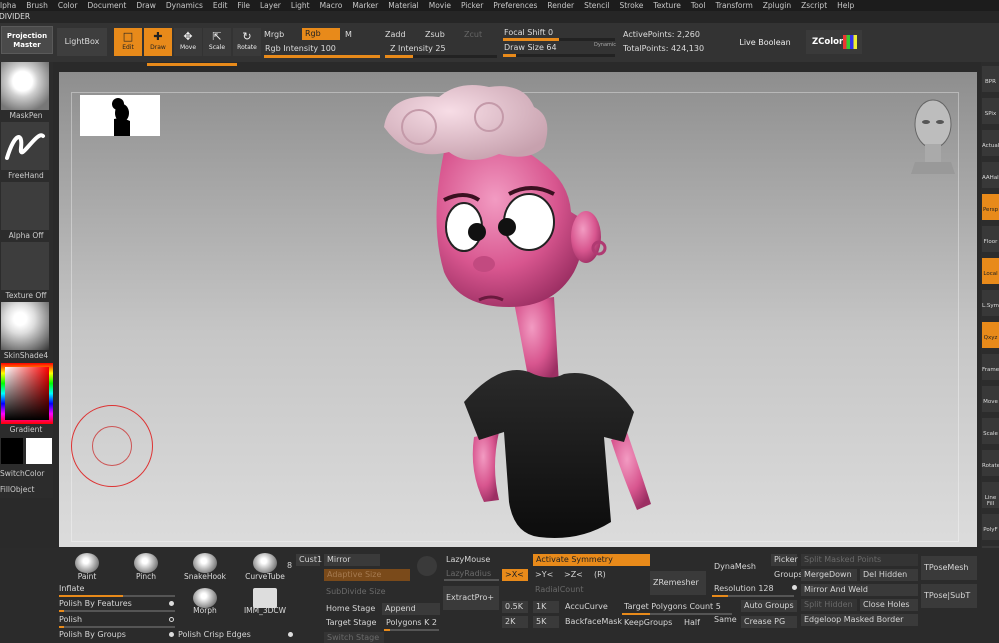 Image resolution: width=999 pixels, height=643 pixels. I want to click on menu-item-brush: Brush, so click(37, 5).